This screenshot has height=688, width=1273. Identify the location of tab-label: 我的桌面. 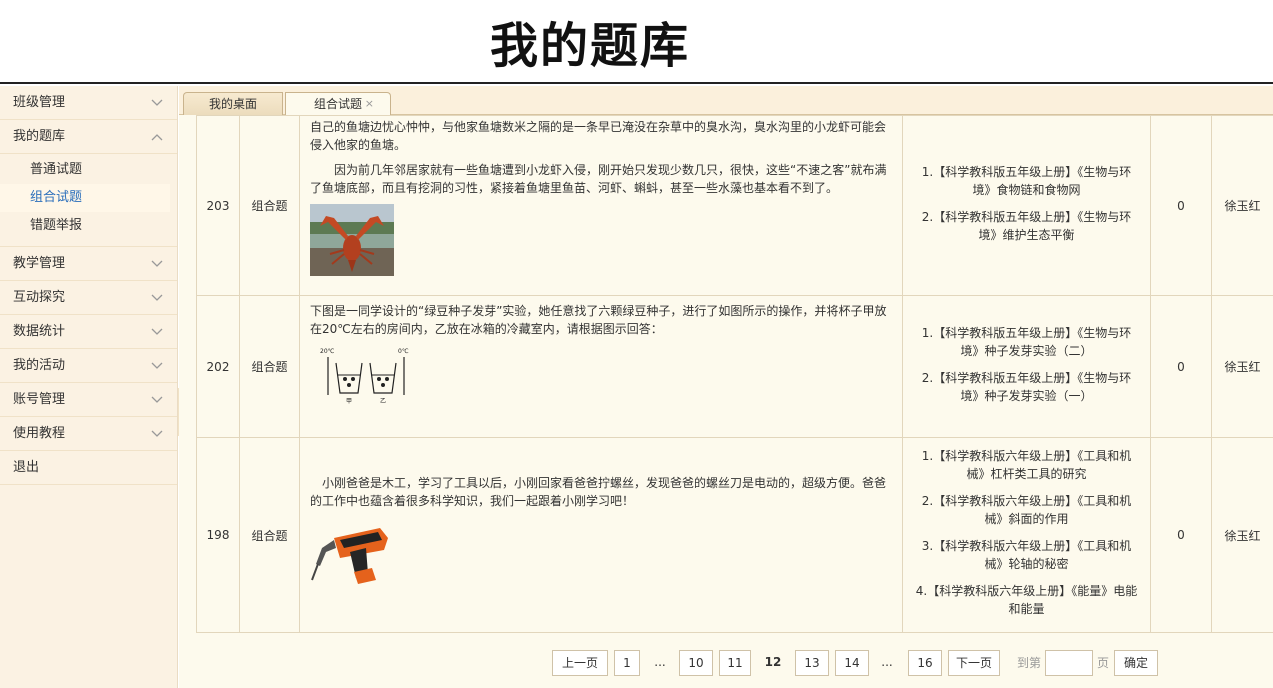
(232, 104).